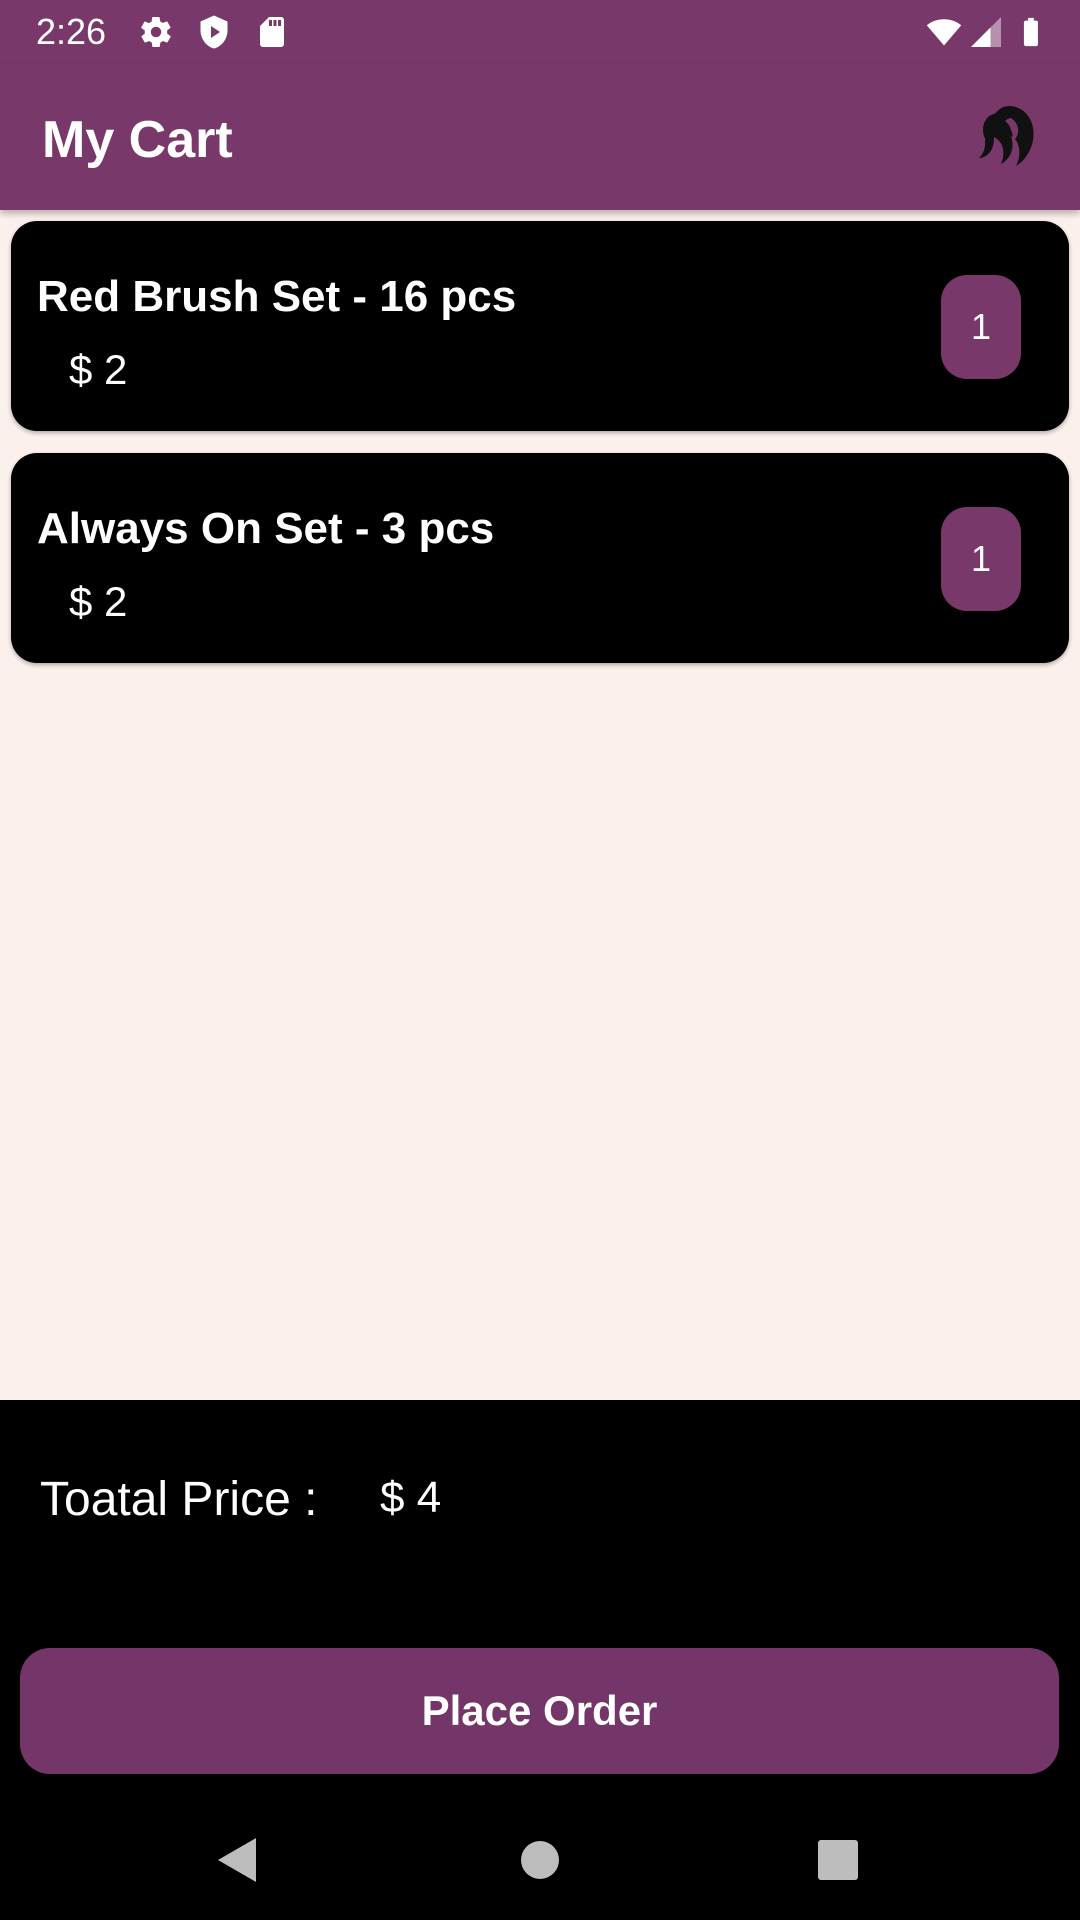  Describe the element at coordinates (156, 32) in the screenshot. I see `gear-icon` at that location.